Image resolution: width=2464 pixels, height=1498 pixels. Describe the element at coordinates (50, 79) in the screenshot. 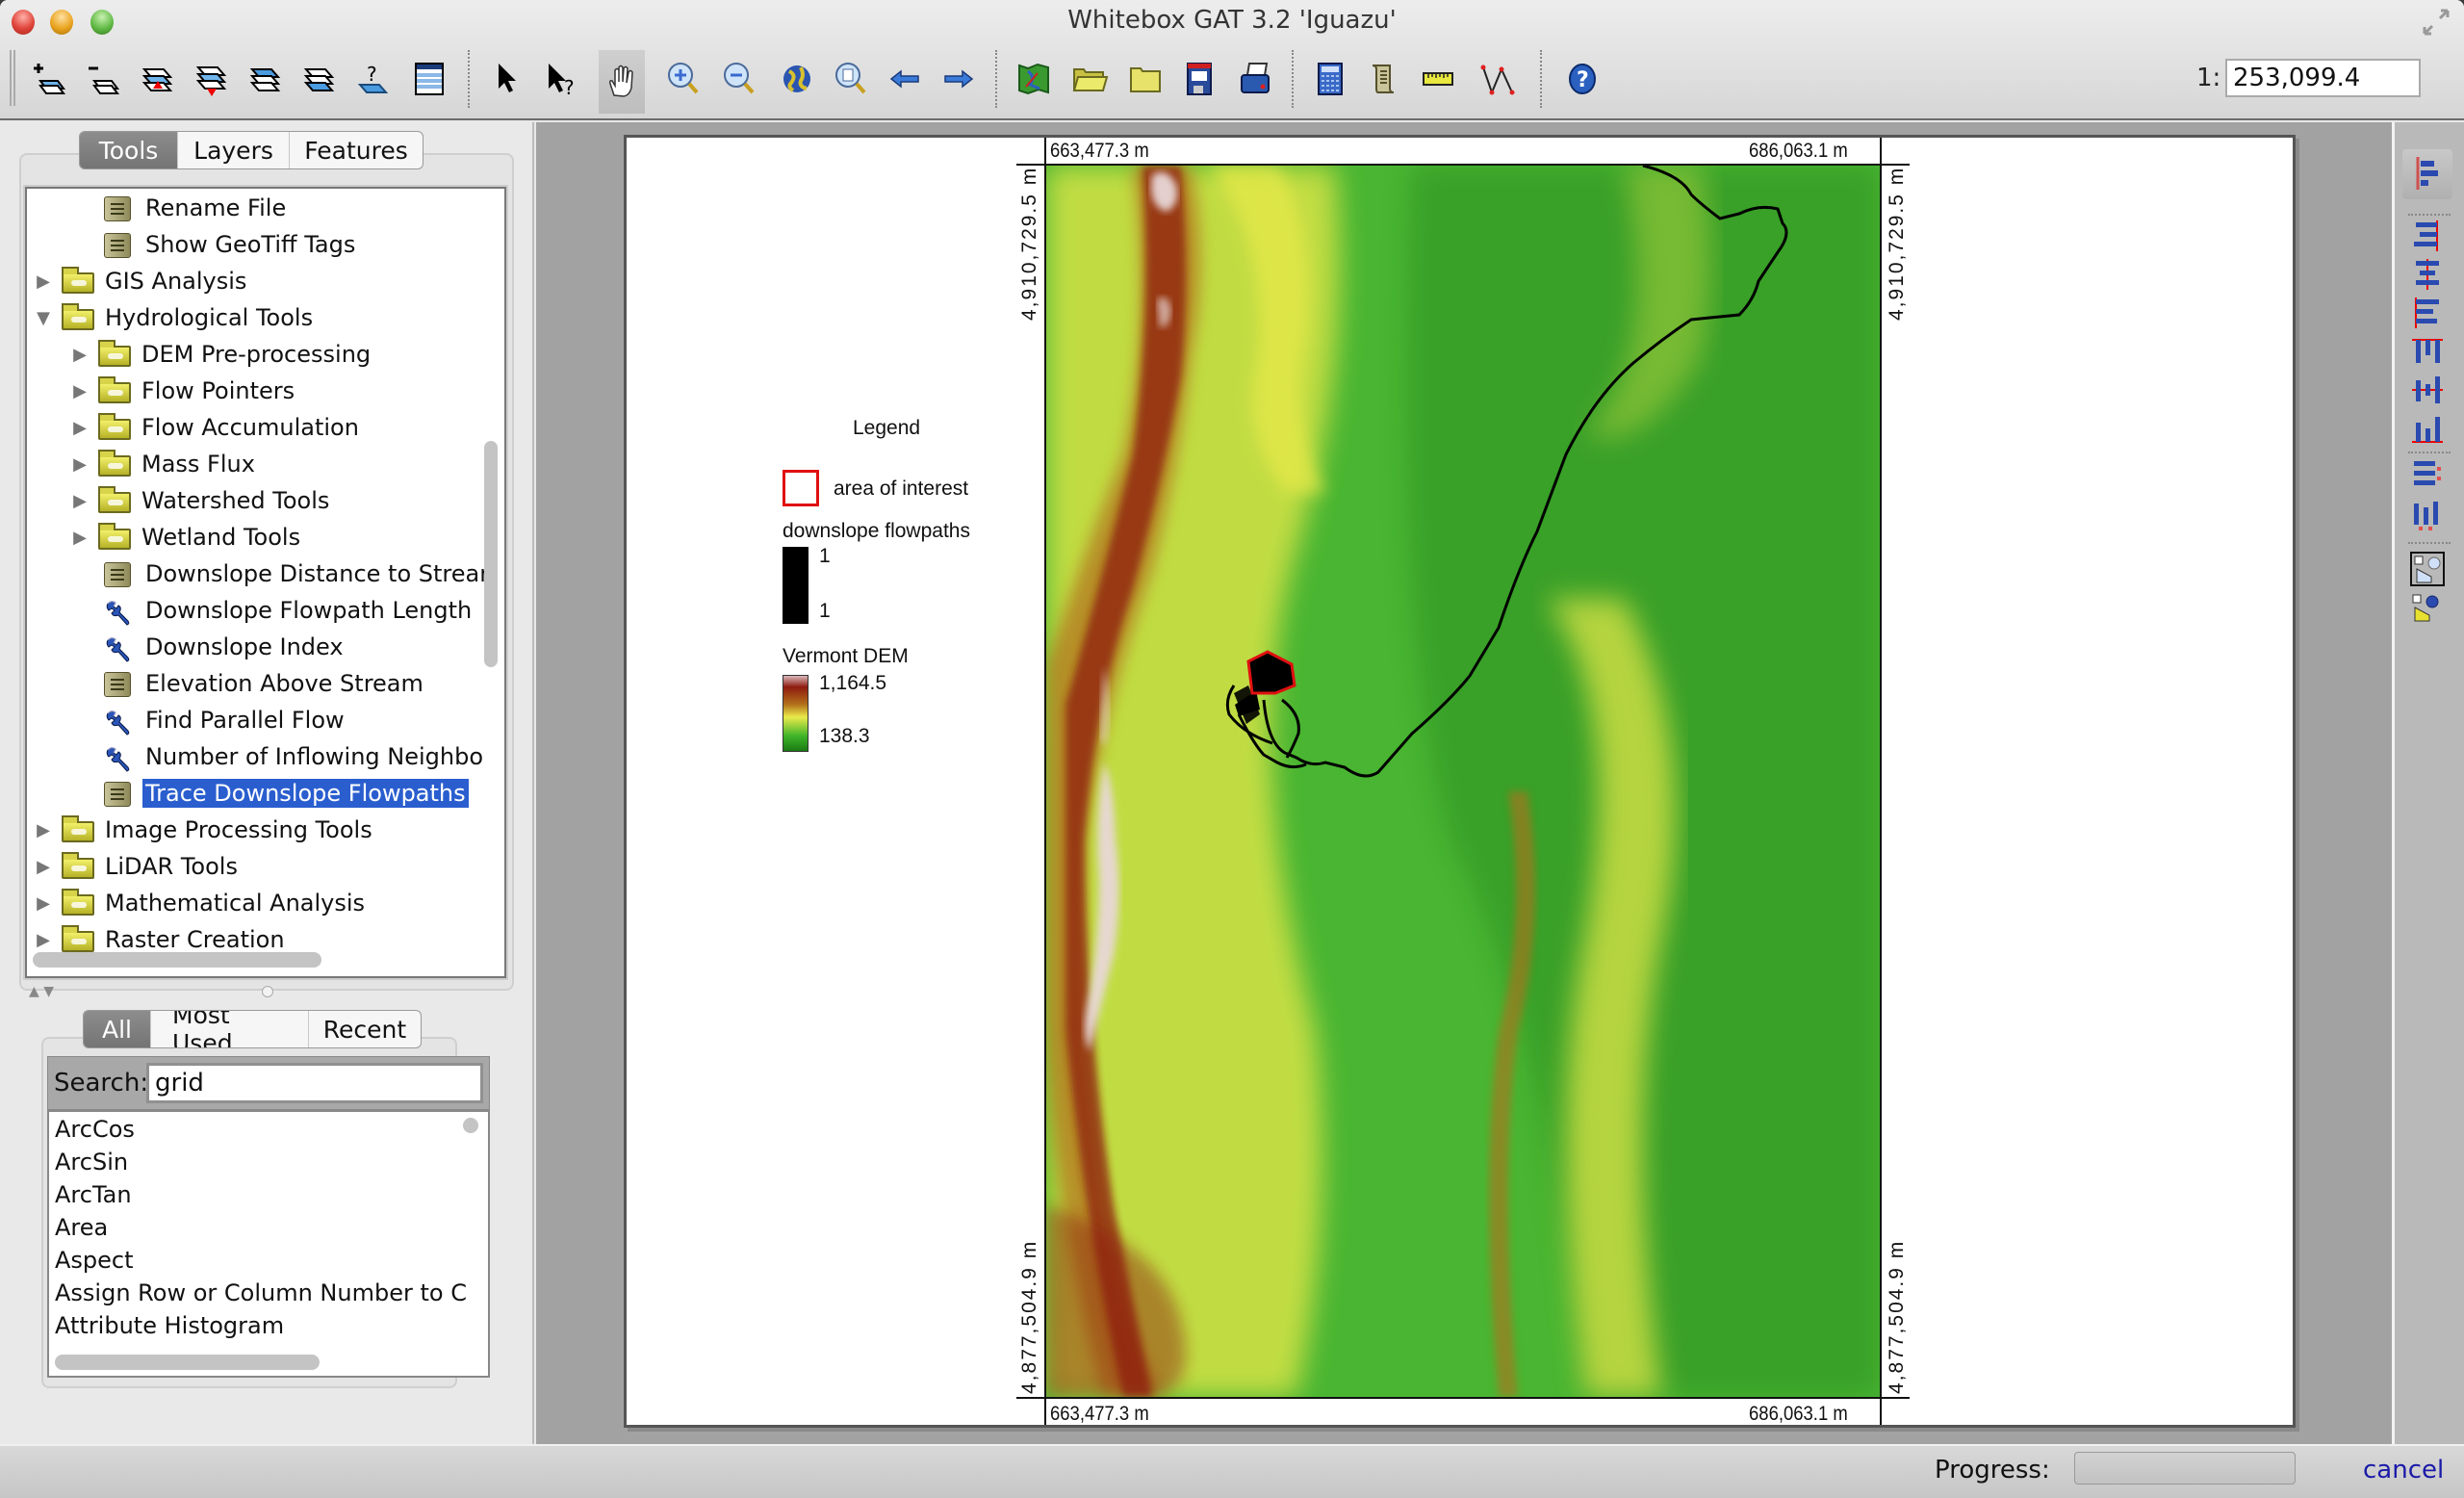

I see `add-layer-button` at that location.